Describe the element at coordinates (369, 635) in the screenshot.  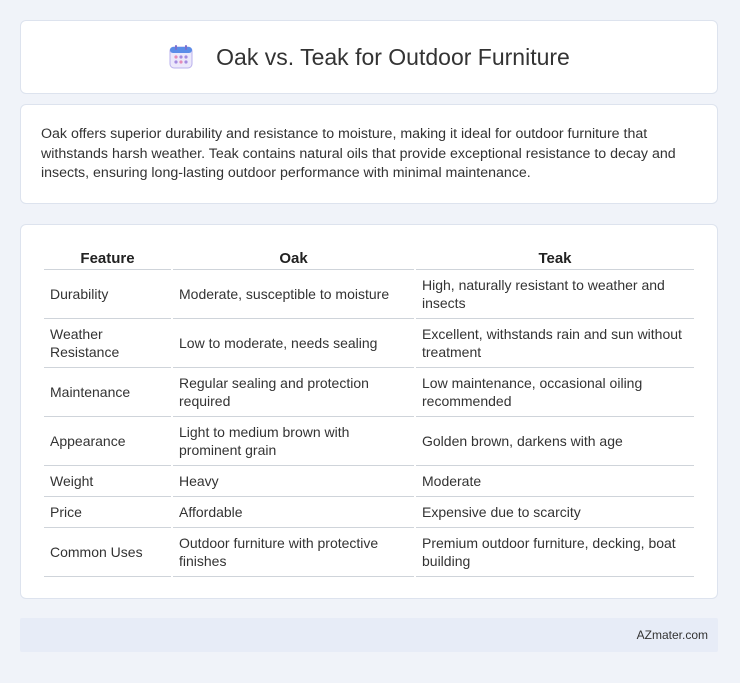
I see `footer: AZmater.com` at that location.